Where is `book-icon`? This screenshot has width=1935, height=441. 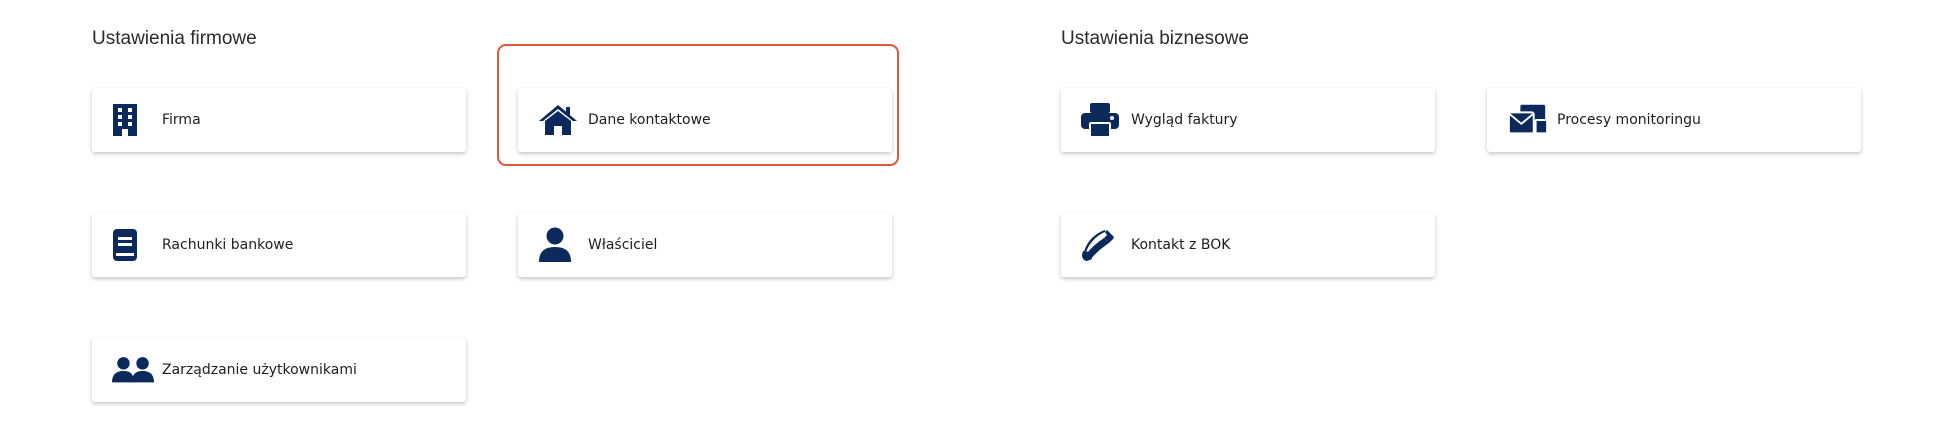
book-icon is located at coordinates (133, 245).